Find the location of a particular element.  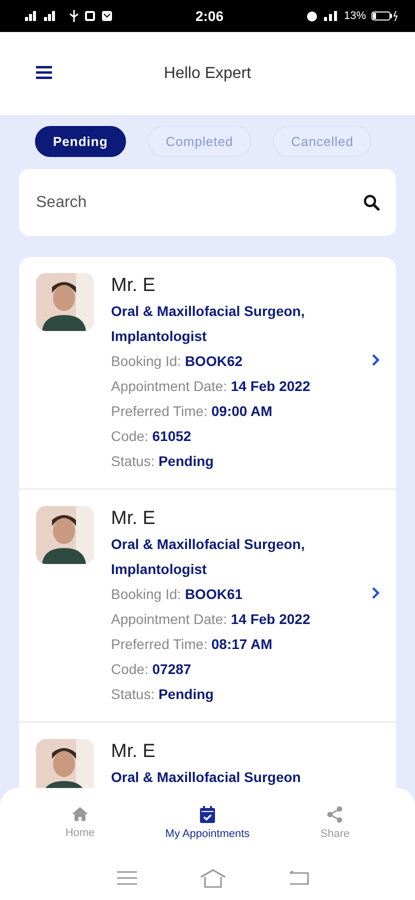

mail-icon is located at coordinates (107, 16).